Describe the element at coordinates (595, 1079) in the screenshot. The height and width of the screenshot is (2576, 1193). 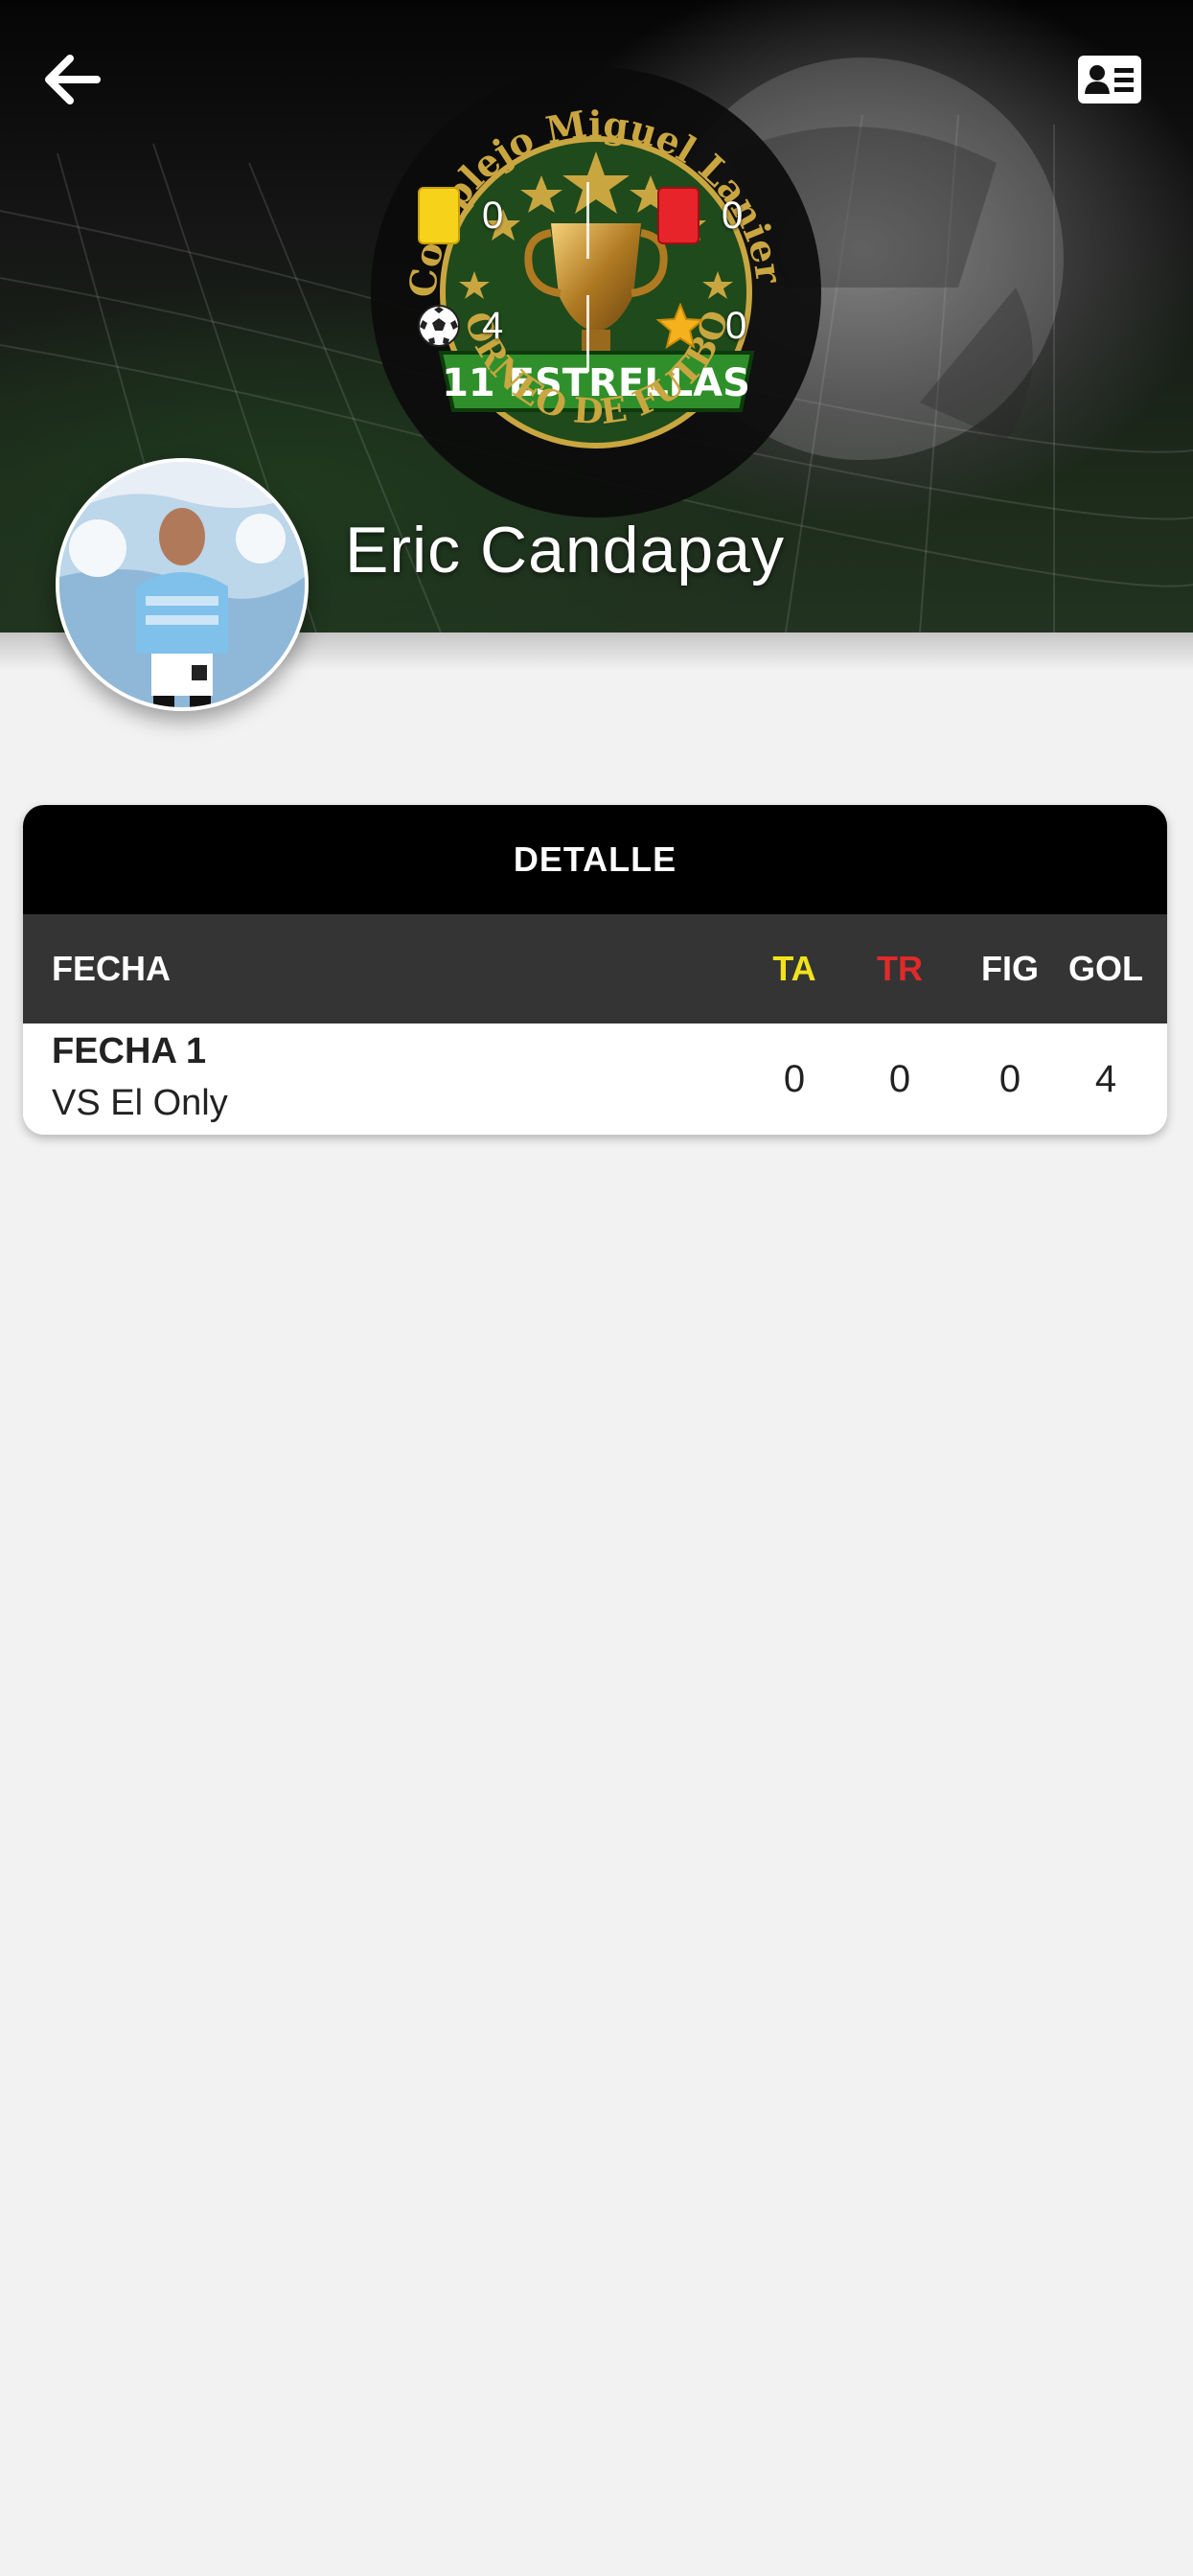
I see `table-row: FECHA 1 VS El Only 0 0 0 4` at that location.